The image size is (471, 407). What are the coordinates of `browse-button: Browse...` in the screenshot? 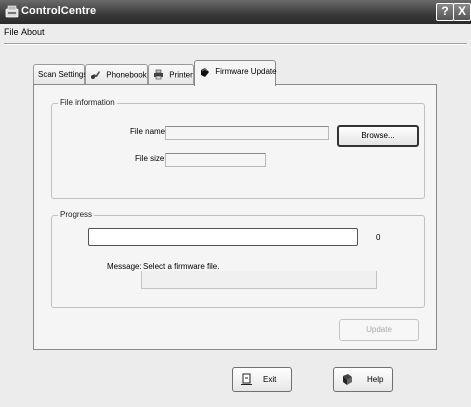 It's located at (378, 136).